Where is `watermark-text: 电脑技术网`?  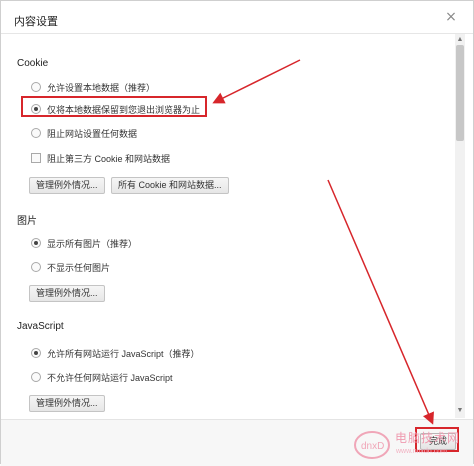
watermark-text: 电脑技术网 is located at coordinates (428, 438).